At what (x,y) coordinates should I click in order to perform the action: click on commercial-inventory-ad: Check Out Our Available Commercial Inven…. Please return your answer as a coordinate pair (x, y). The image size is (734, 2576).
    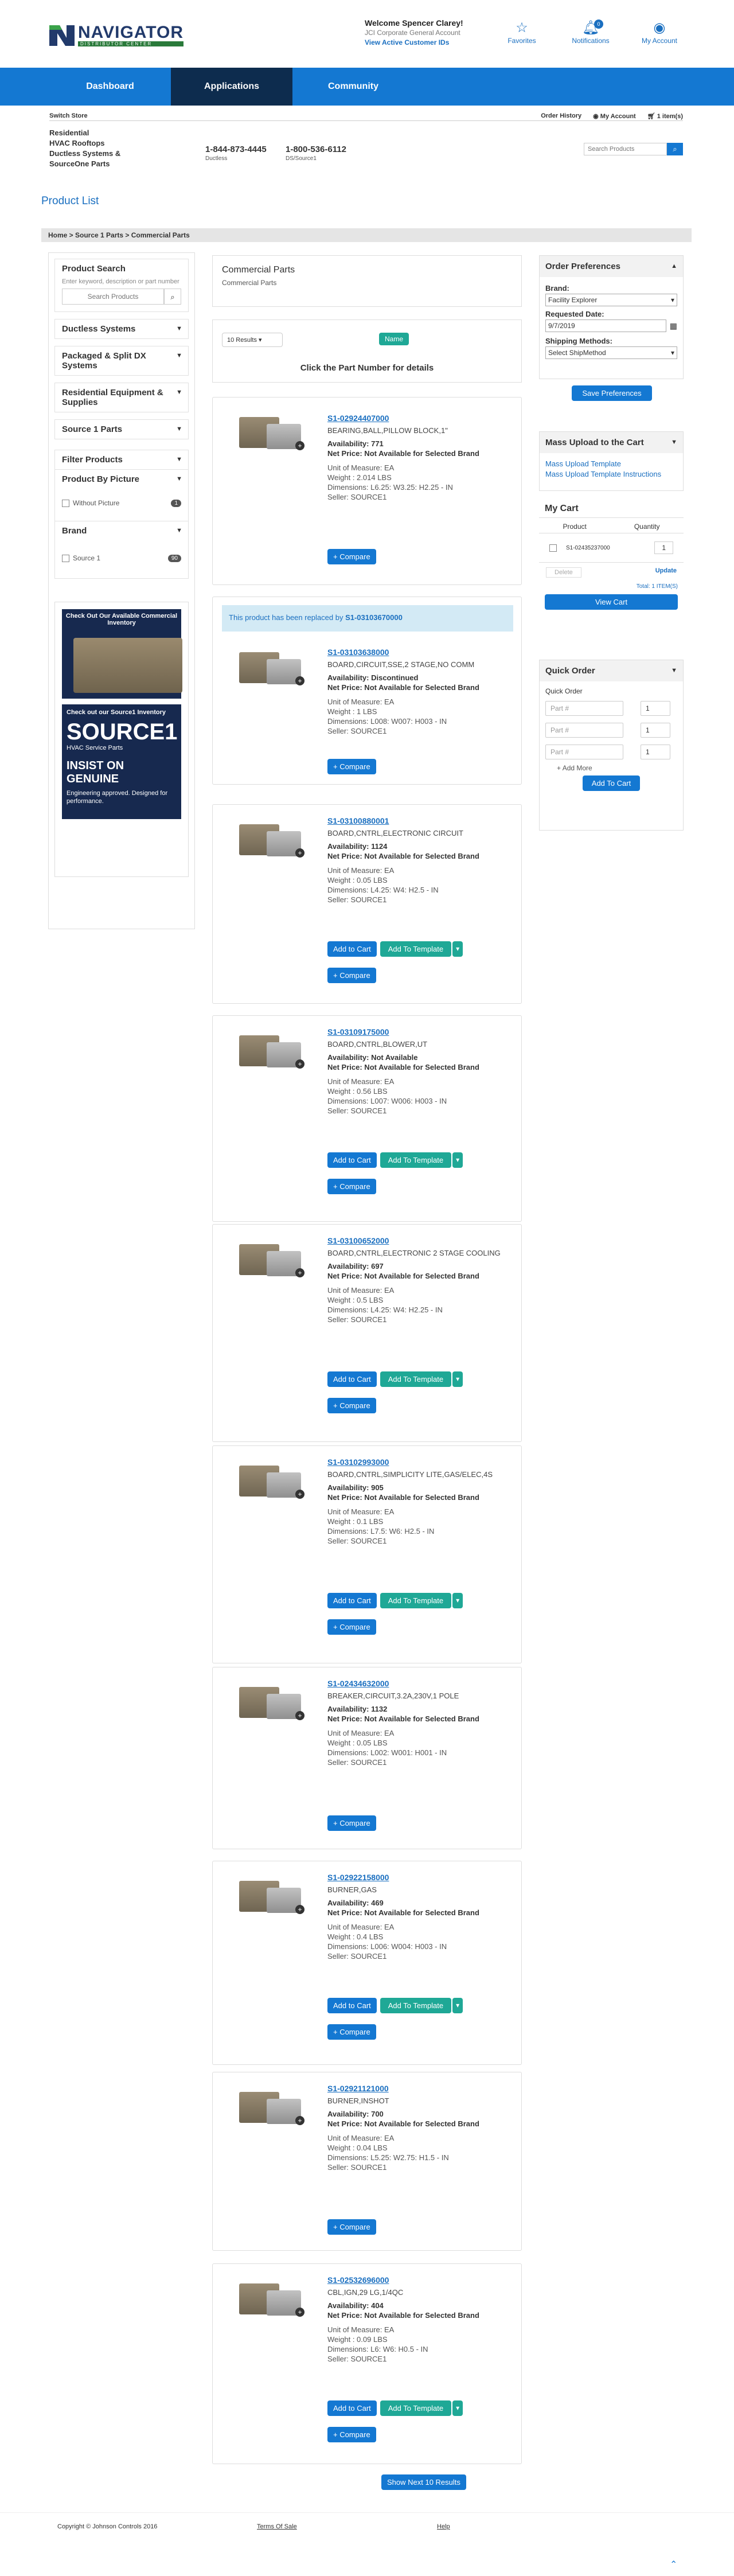
    Looking at the image, I should click on (122, 654).